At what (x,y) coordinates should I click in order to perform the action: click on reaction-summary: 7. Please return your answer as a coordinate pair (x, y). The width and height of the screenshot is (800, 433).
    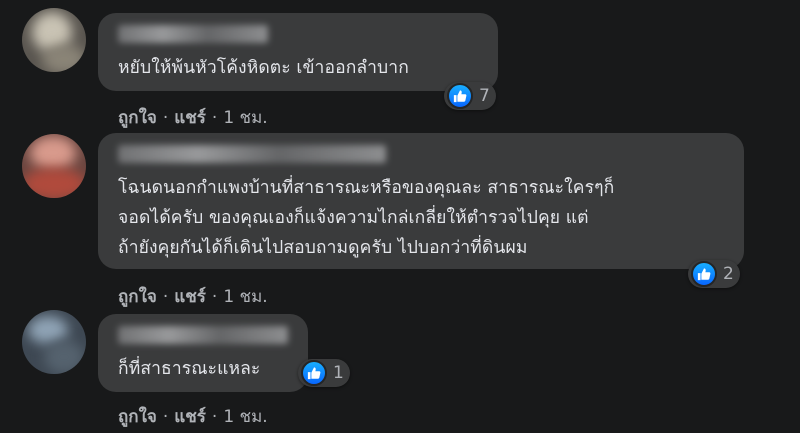
    Looking at the image, I should click on (470, 96).